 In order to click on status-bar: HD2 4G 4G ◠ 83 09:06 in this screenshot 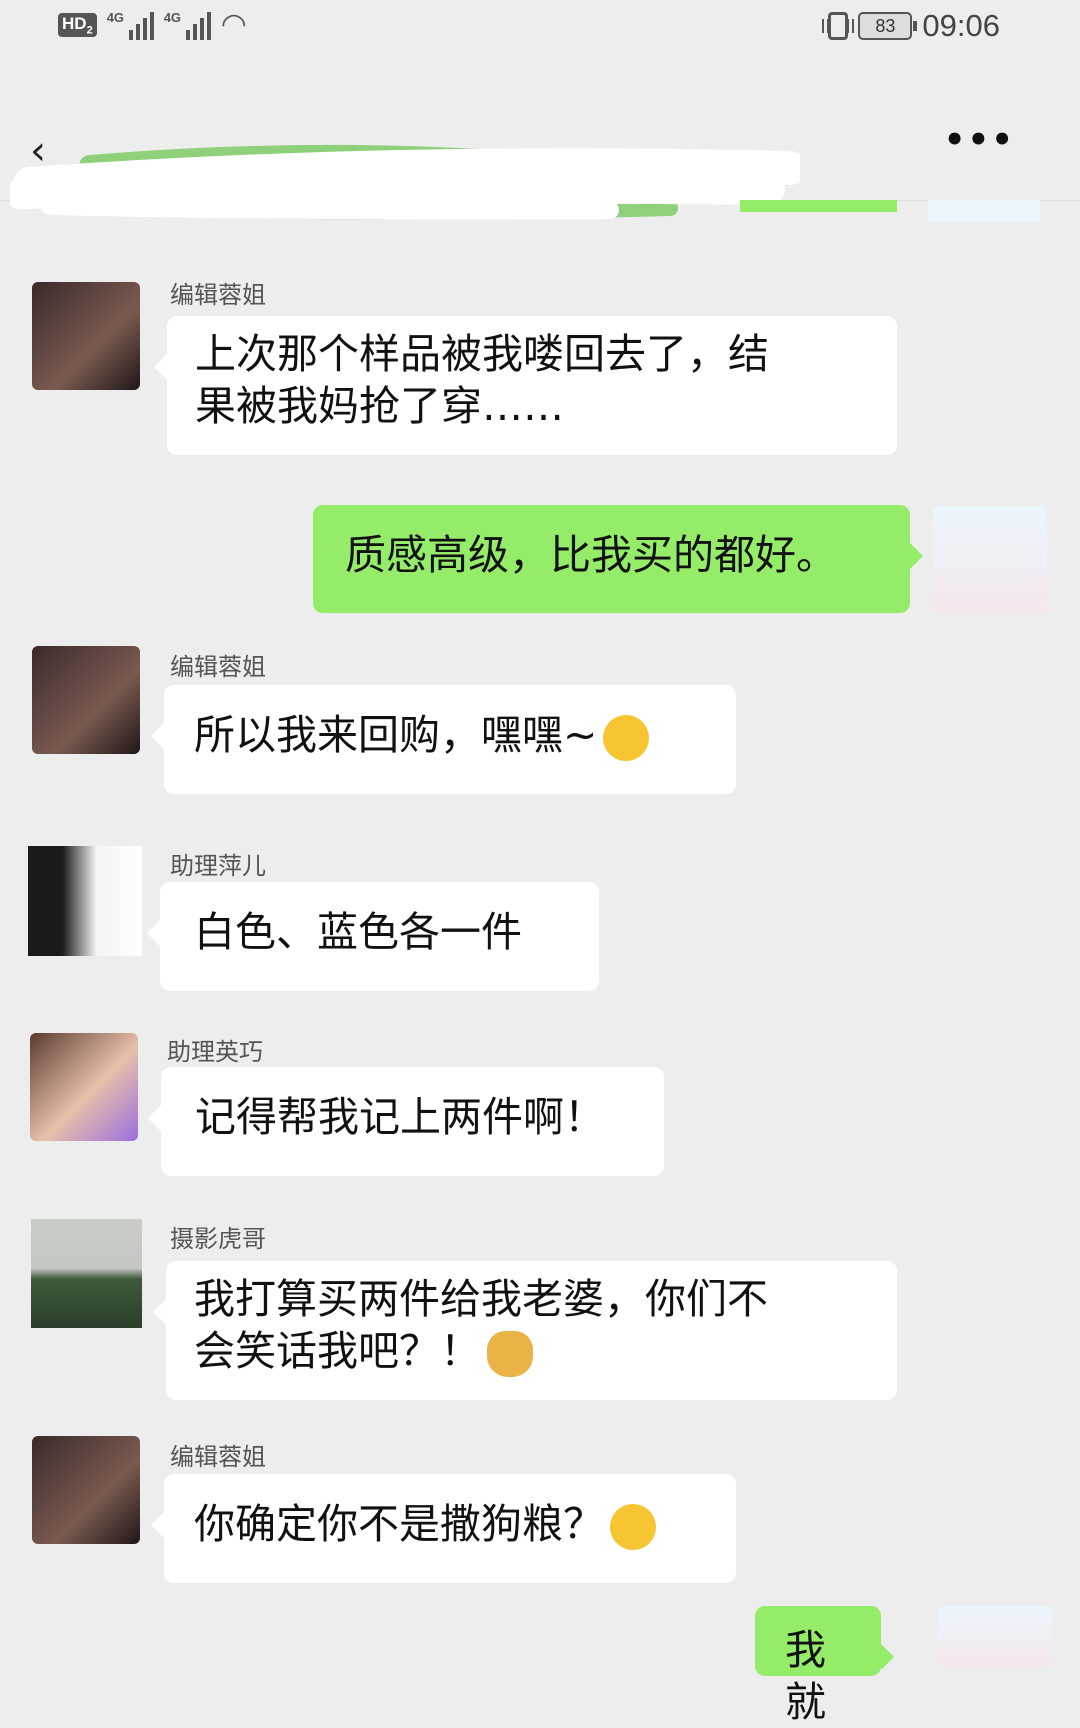, I will do `click(540, 26)`.